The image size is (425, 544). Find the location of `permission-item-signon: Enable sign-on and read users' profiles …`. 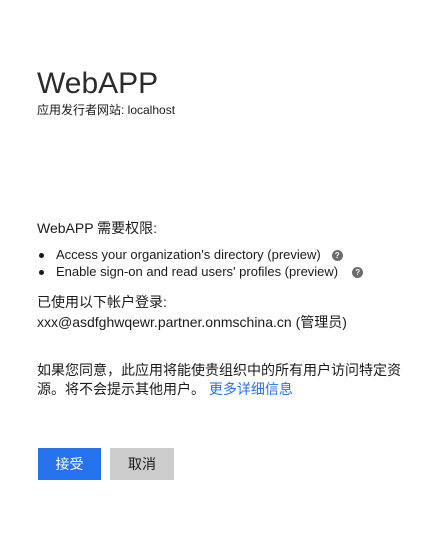

permission-item-signon: Enable sign-on and read users' profiles … is located at coordinates (227, 271).